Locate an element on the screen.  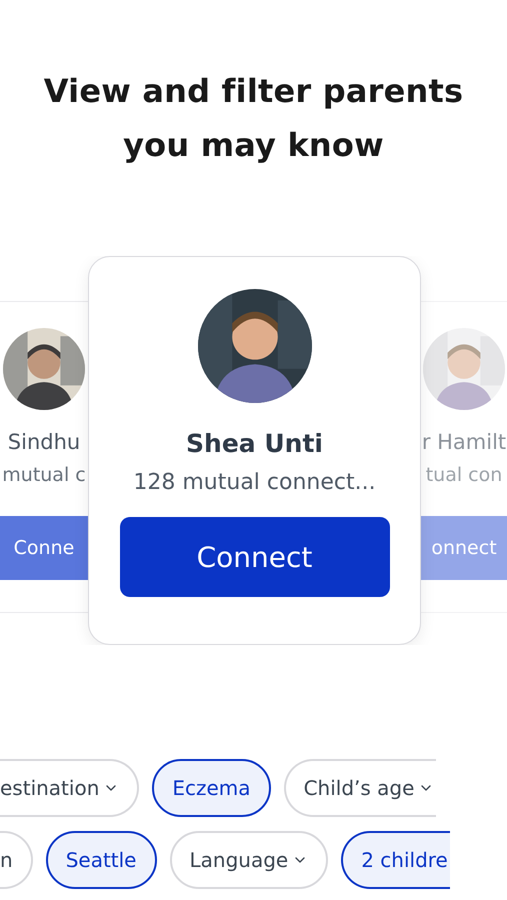
filter-chip: n is located at coordinates (16, 860).